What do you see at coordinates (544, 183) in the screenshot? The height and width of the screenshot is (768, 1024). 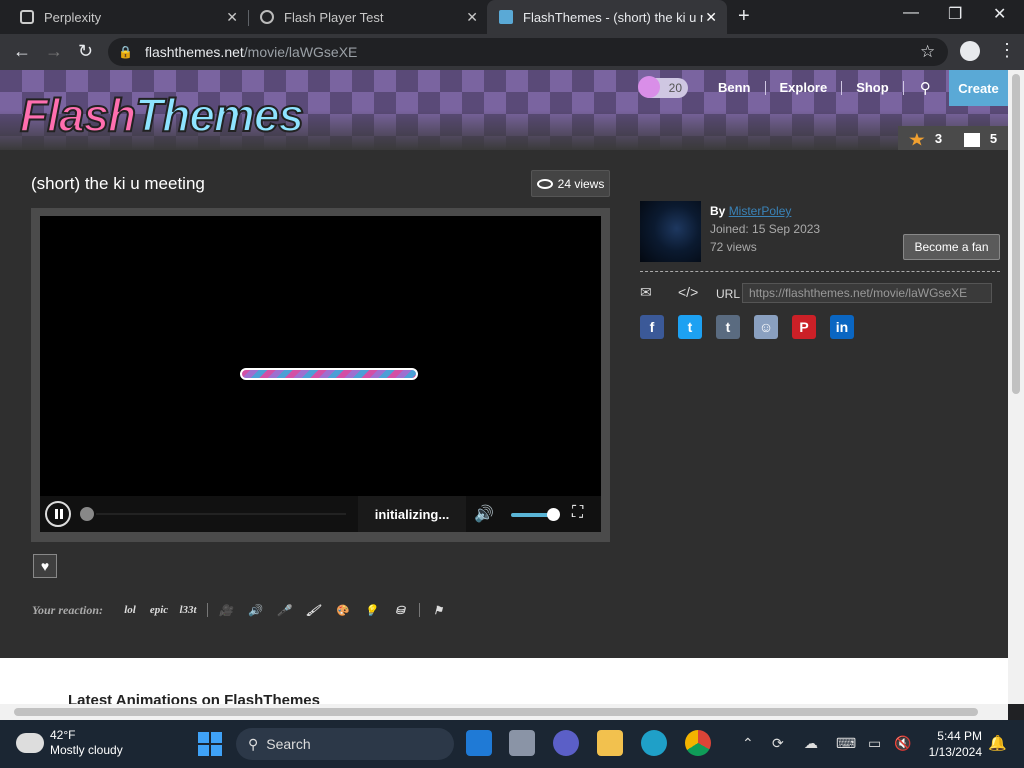 I see `eye-icon` at bounding box center [544, 183].